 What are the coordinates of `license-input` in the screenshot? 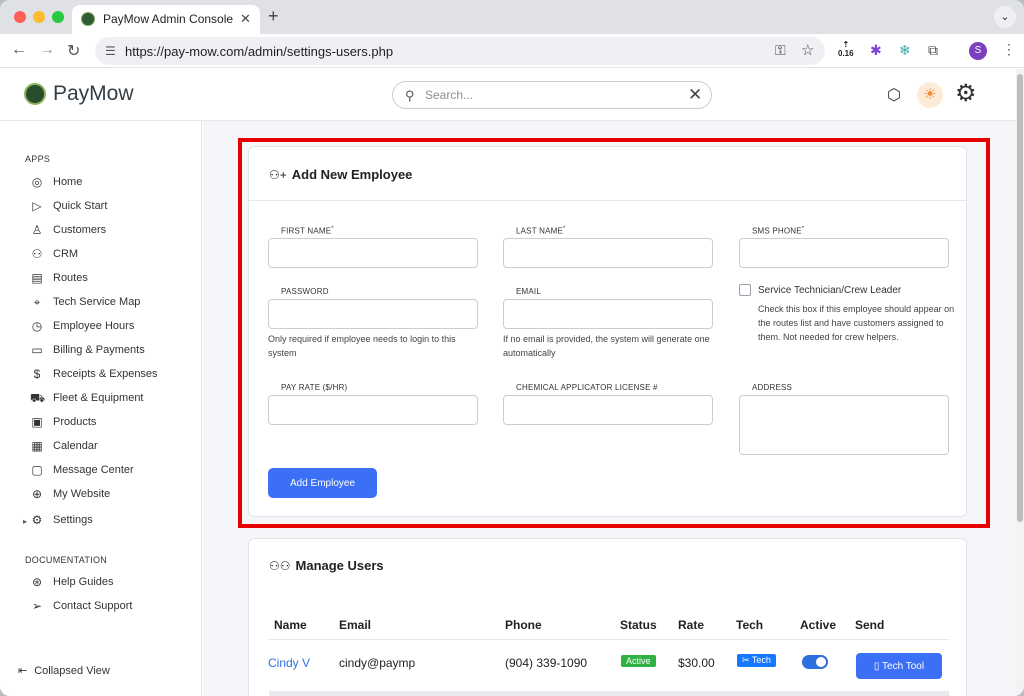 It's located at (608, 410).